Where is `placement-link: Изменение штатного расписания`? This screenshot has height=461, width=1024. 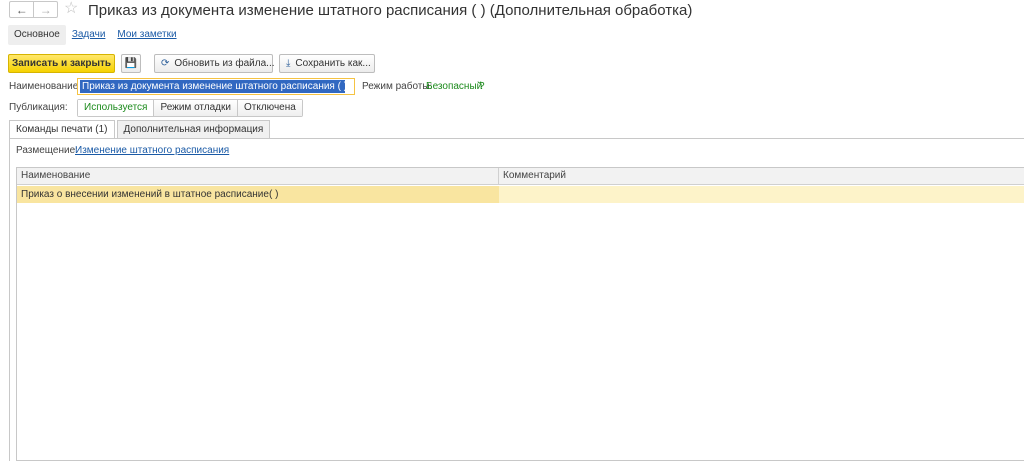
placement-link: Изменение штатного расписания is located at coordinates (152, 150).